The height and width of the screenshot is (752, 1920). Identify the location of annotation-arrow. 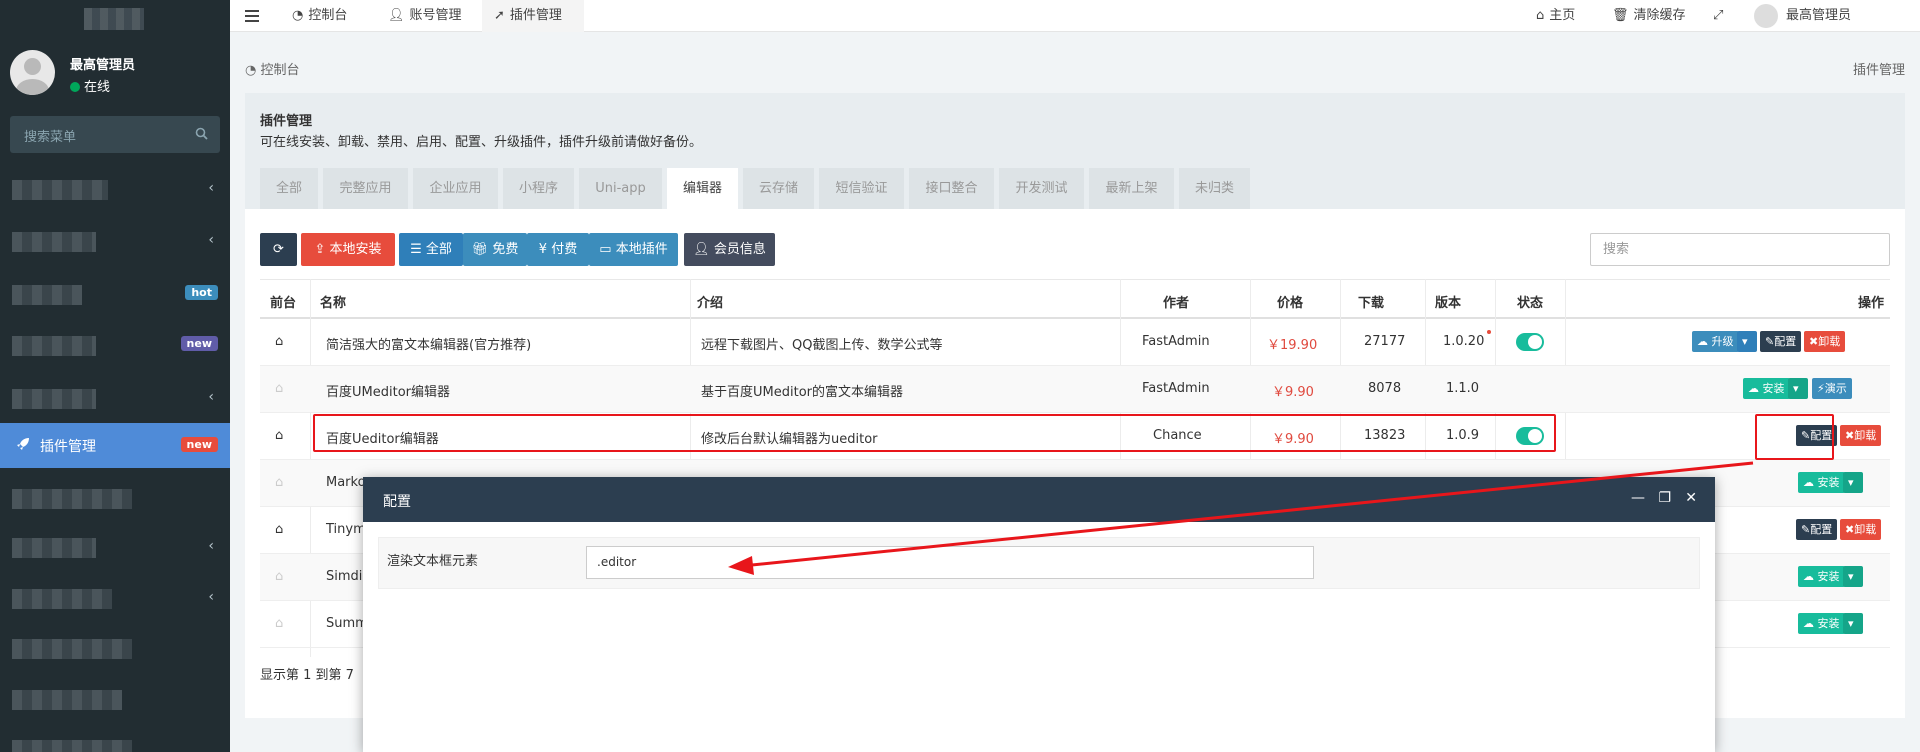
(1241, 518).